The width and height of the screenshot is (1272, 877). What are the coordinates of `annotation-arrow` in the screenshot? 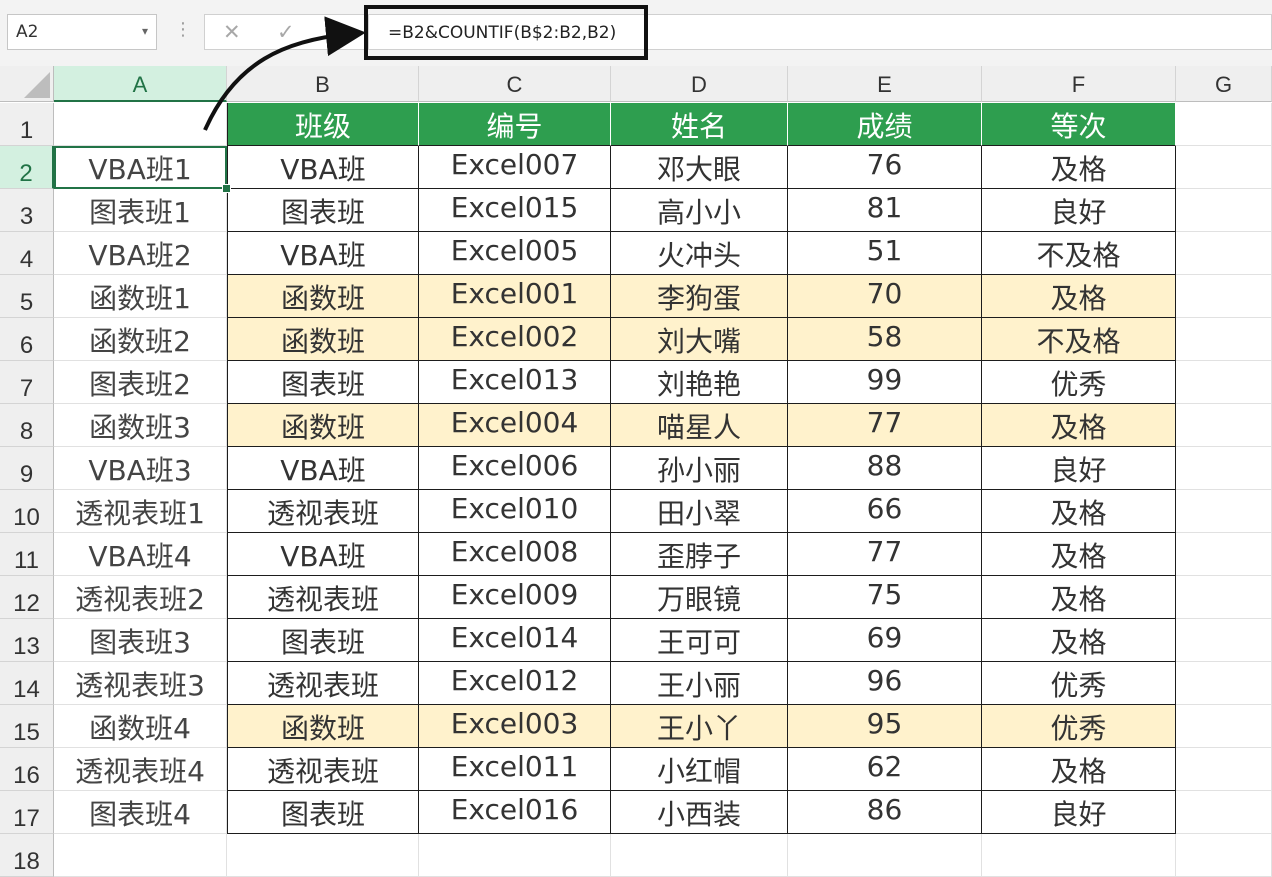 It's located at (284, 73).